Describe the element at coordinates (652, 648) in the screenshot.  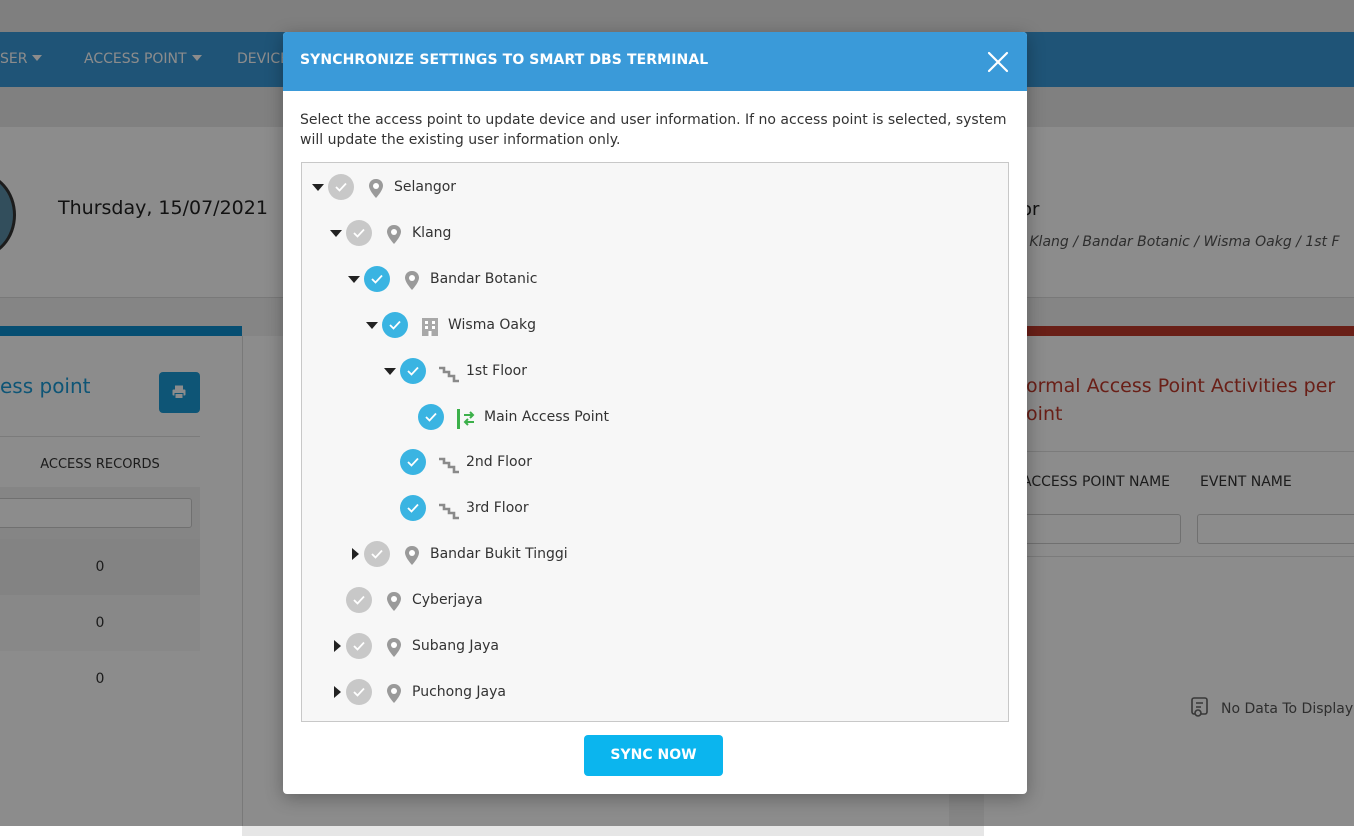
I see `tree-node-subang-jaya: Subang Jaya` at that location.